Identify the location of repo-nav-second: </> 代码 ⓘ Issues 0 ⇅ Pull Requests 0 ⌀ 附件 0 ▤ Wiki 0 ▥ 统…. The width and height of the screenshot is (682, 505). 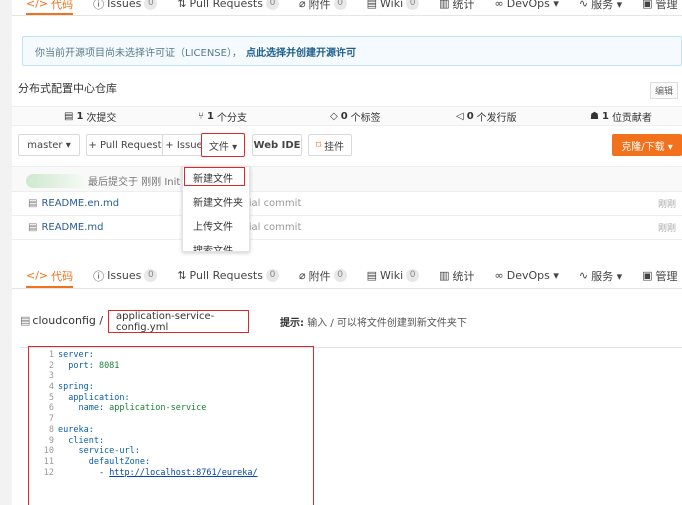
(347, 276).